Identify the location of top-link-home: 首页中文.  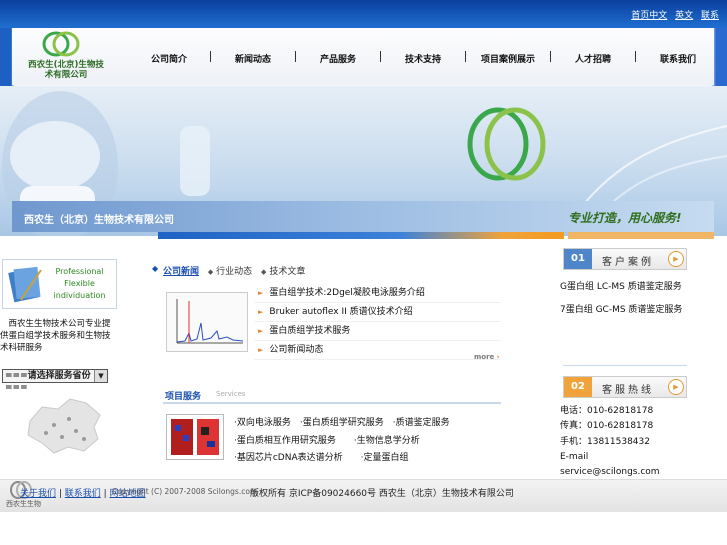
(649, 16).